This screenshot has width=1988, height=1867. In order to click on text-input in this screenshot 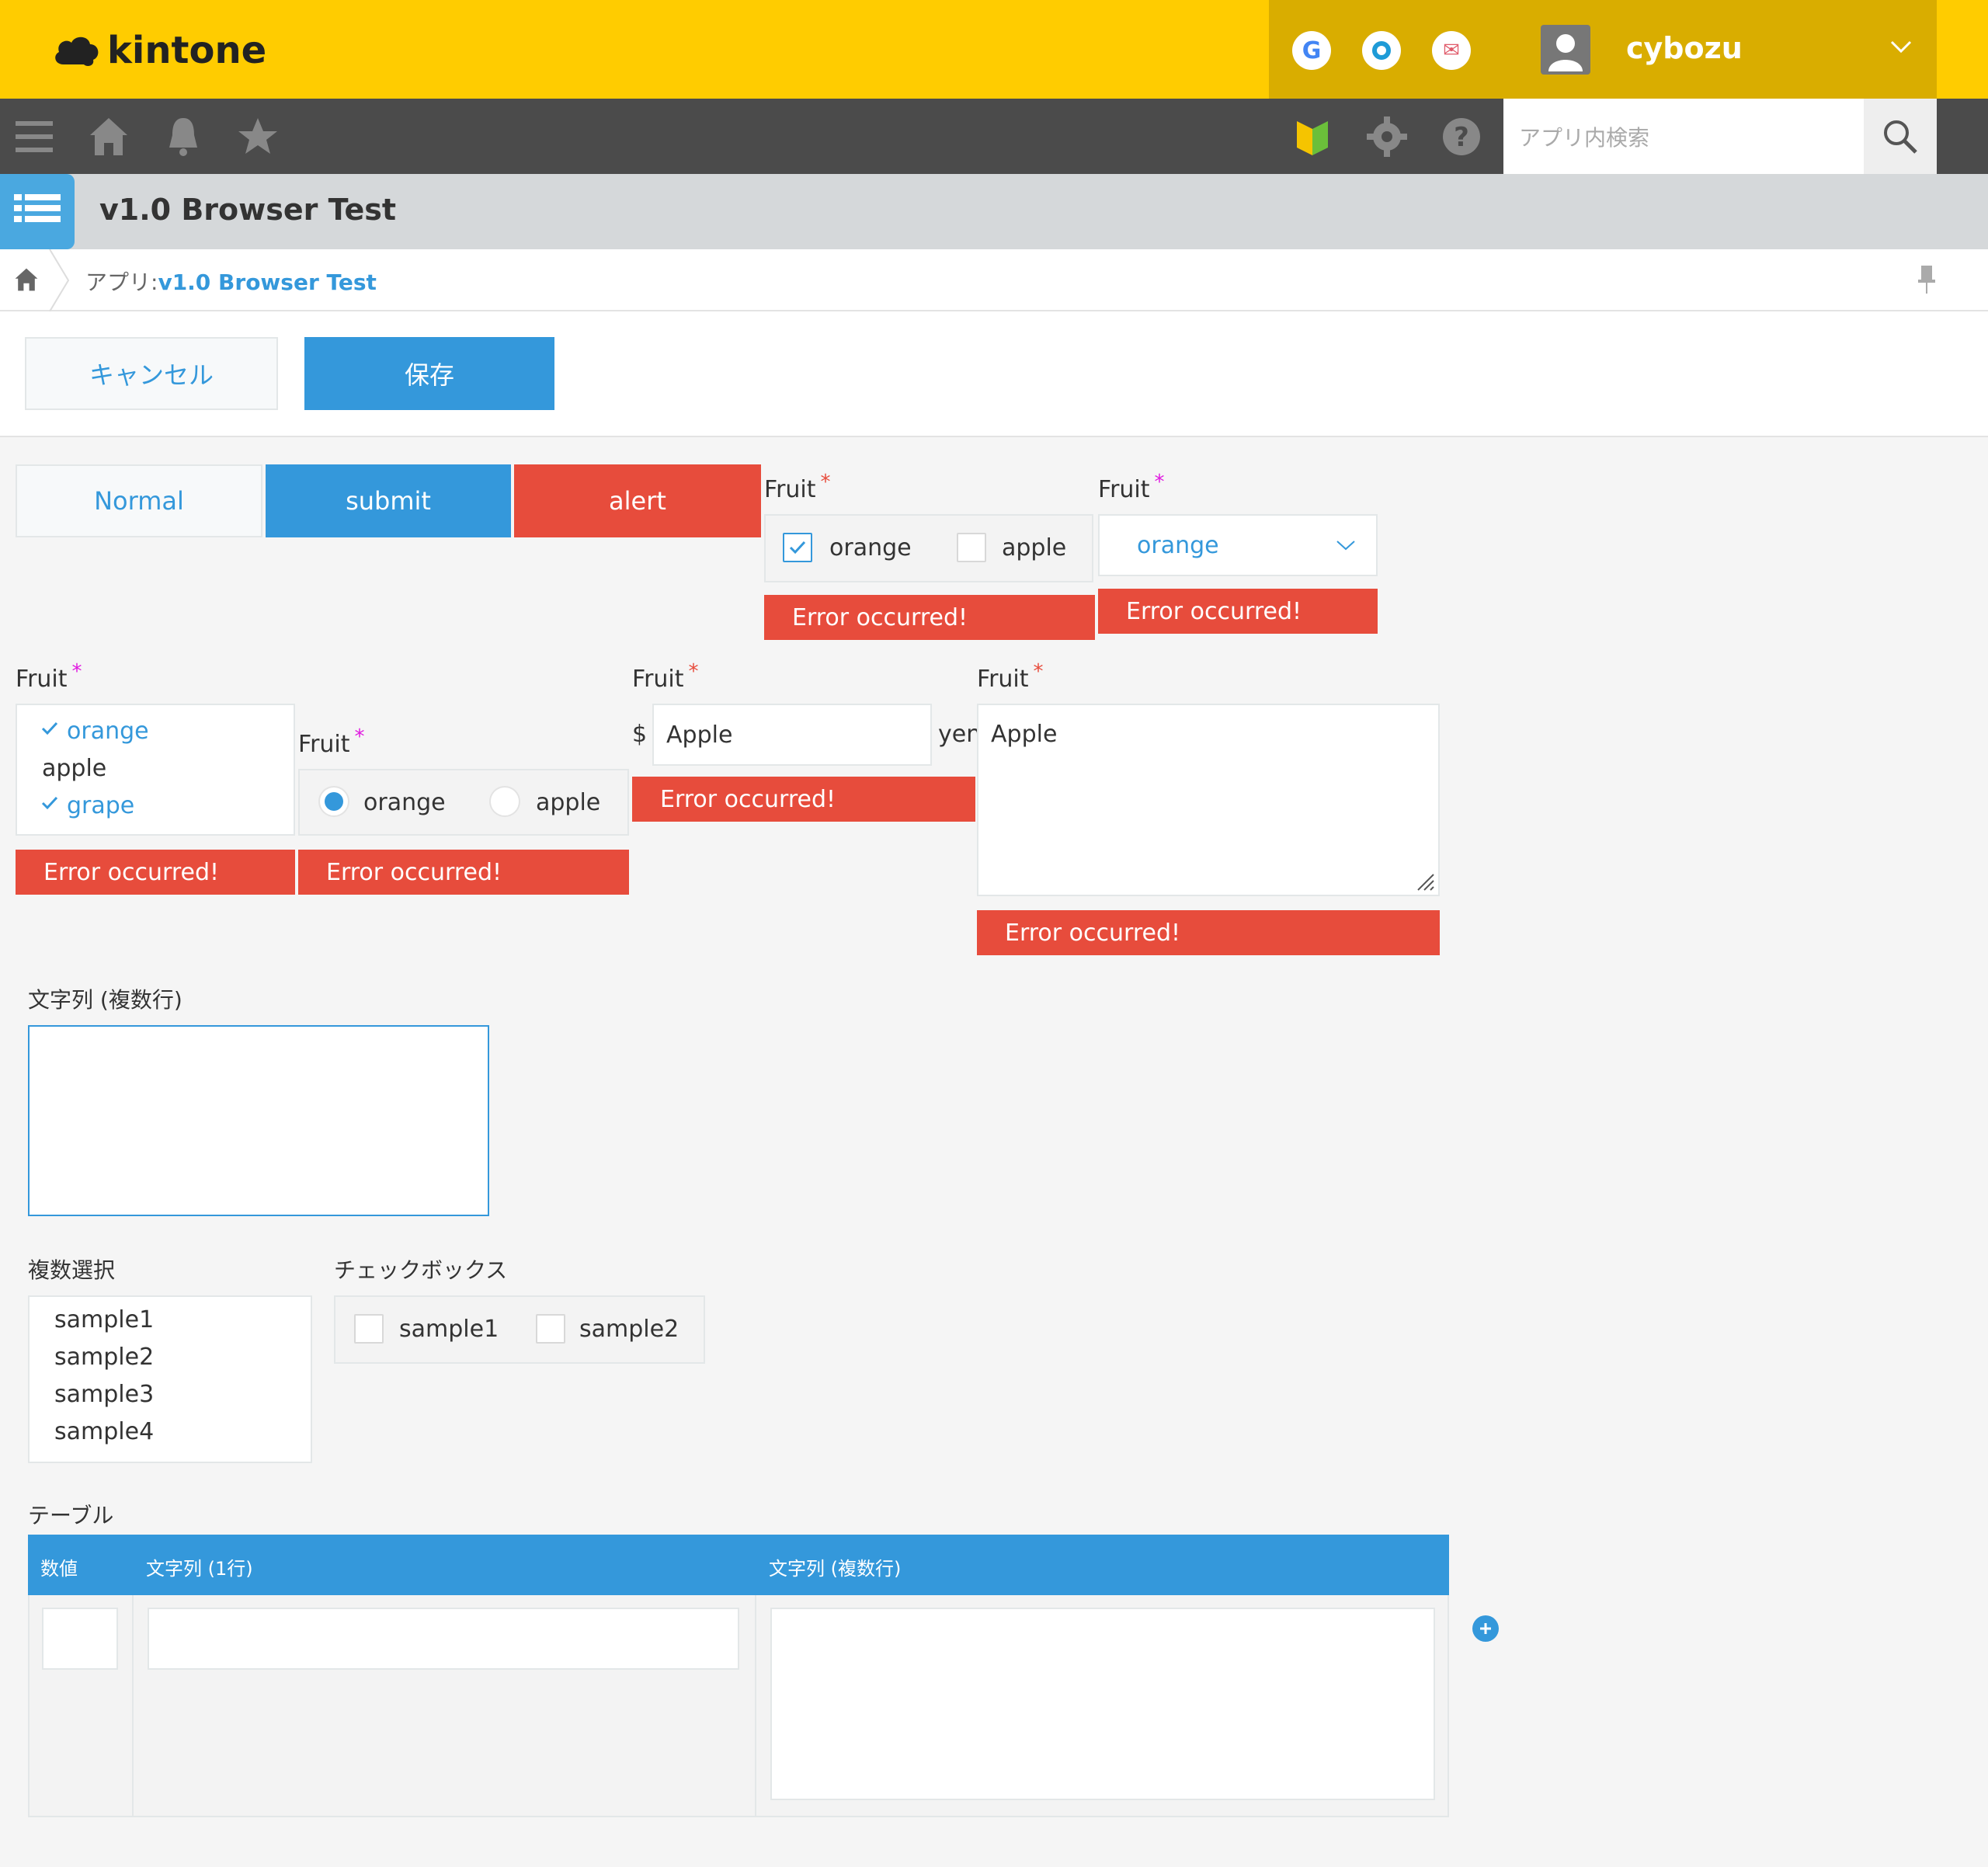, I will do `click(443, 1639)`.